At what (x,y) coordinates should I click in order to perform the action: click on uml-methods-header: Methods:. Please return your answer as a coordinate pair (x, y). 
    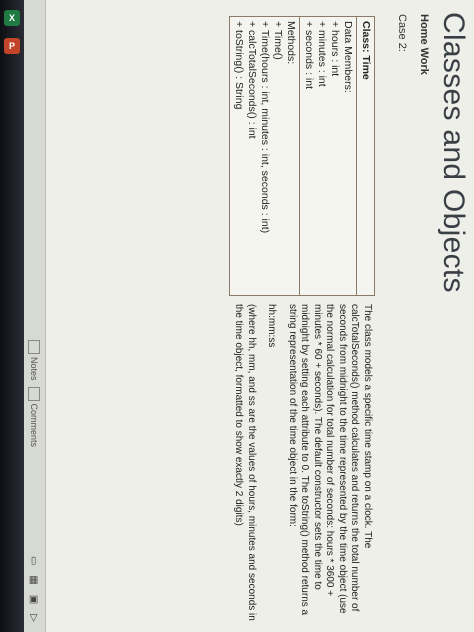
    Looking at the image, I should click on (291, 43).